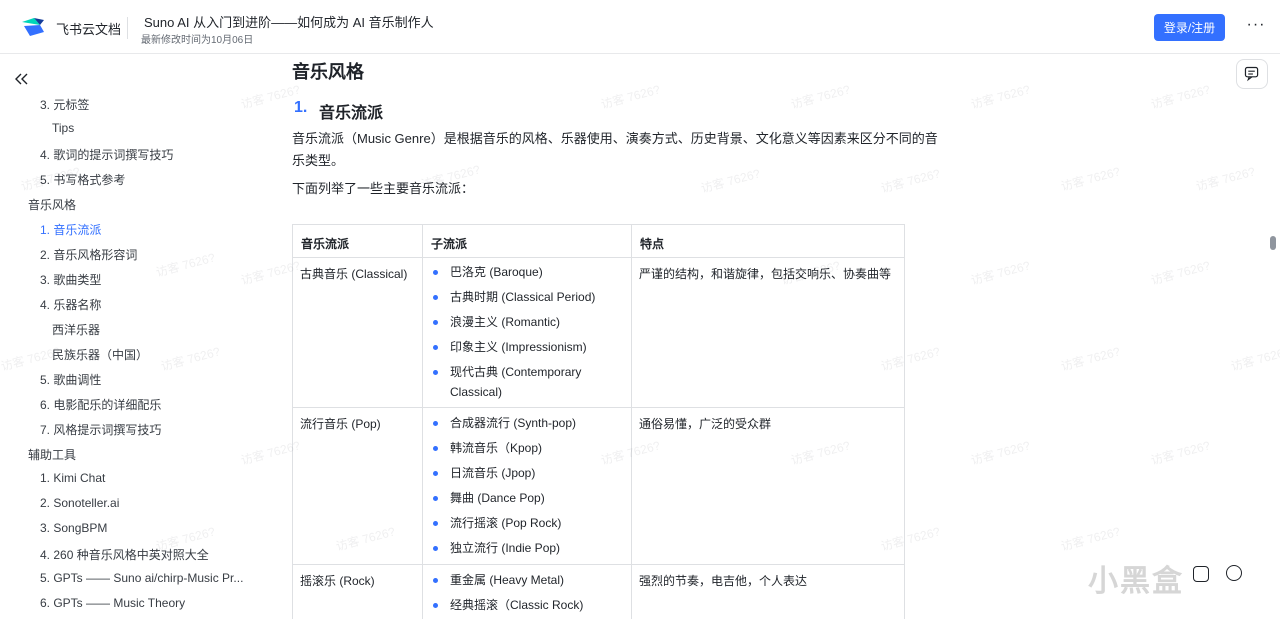 This screenshot has height=619, width=1280. I want to click on toc-item: 3. SongBPM, so click(73, 528).